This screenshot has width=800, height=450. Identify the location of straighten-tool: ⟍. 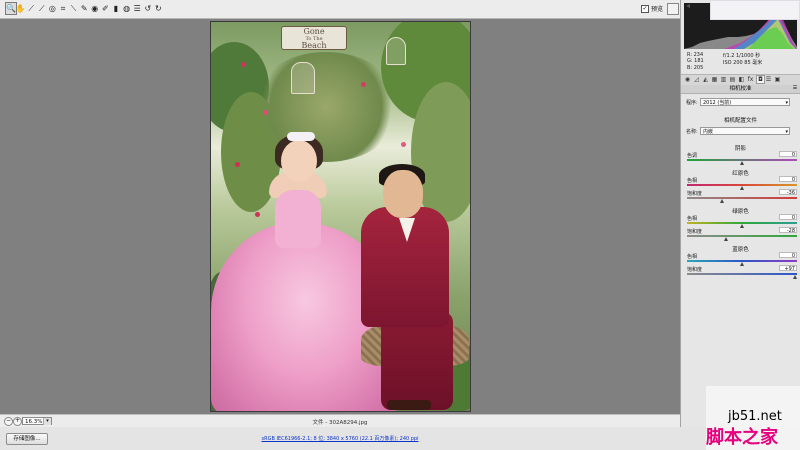
(74, 8).